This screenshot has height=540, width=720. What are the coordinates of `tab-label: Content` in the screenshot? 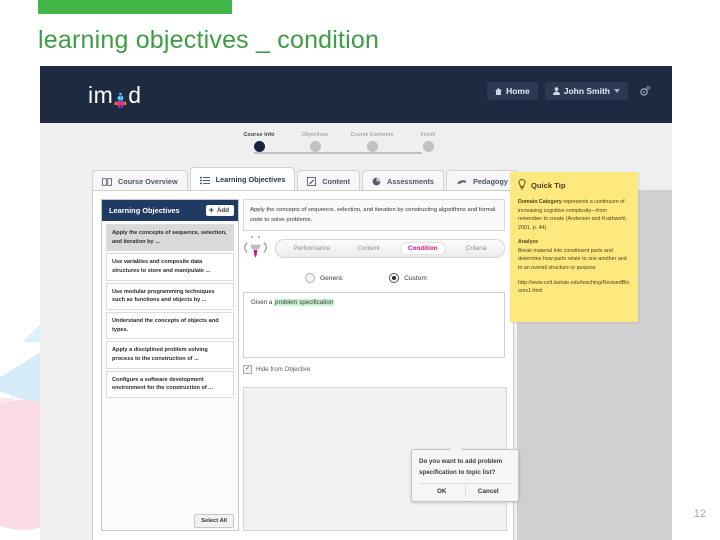 It's located at (336, 181).